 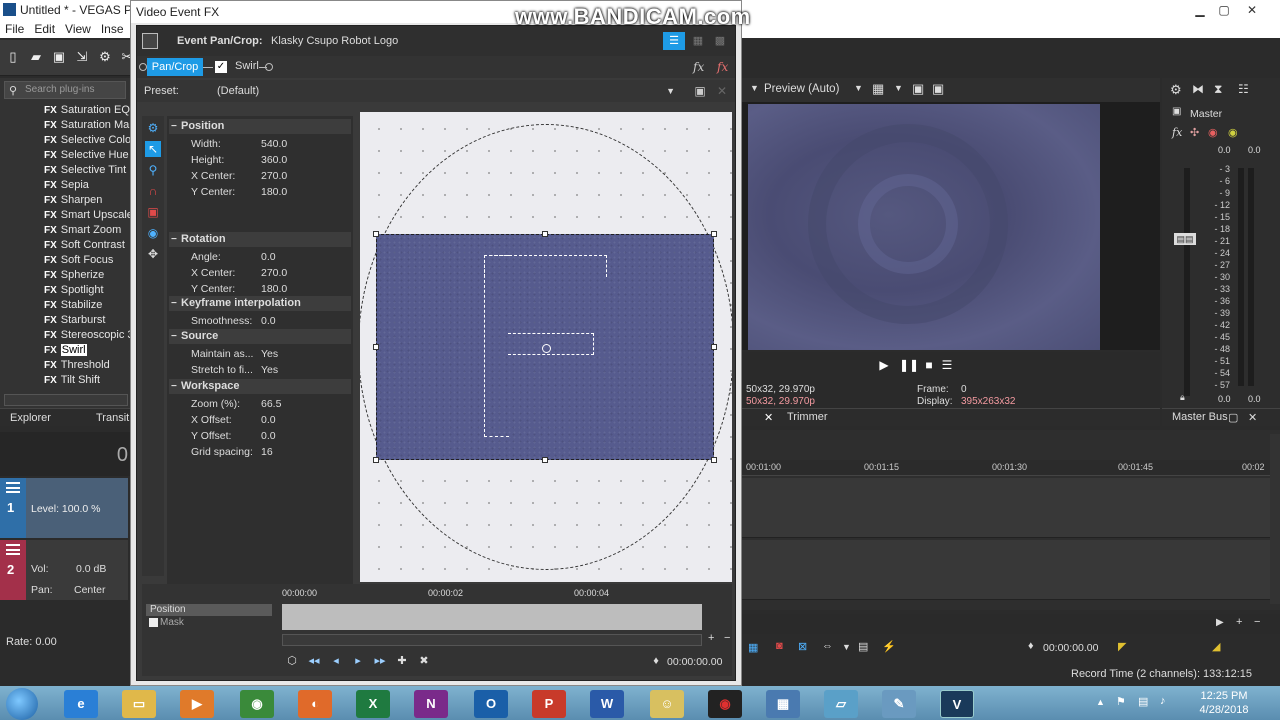 I want to click on downmix-icon: ⧗, so click(x=1218, y=89).